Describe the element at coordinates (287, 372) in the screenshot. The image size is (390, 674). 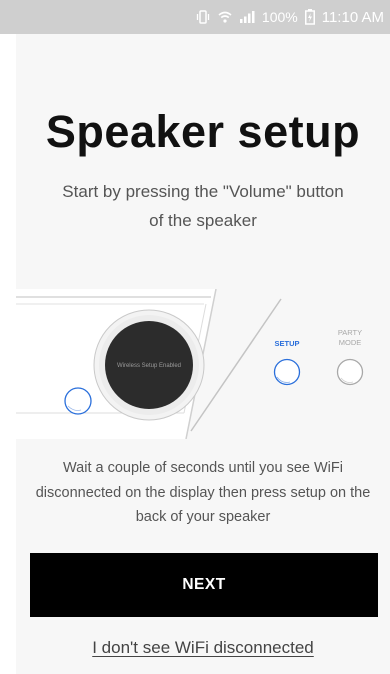
I see `setup-button-illustration` at that location.